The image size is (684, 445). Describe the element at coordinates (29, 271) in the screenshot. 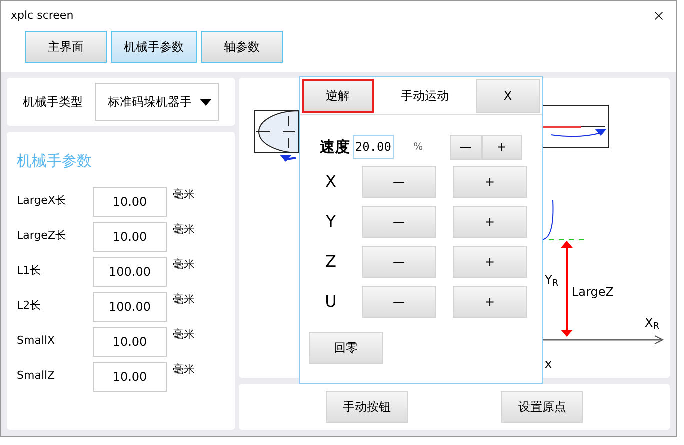

I see `param-label: L1长` at that location.